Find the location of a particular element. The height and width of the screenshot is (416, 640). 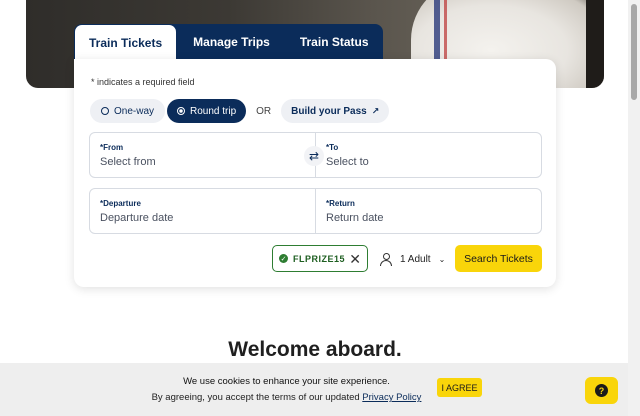

chevron-down-icon: ⌄ is located at coordinates (442, 259).